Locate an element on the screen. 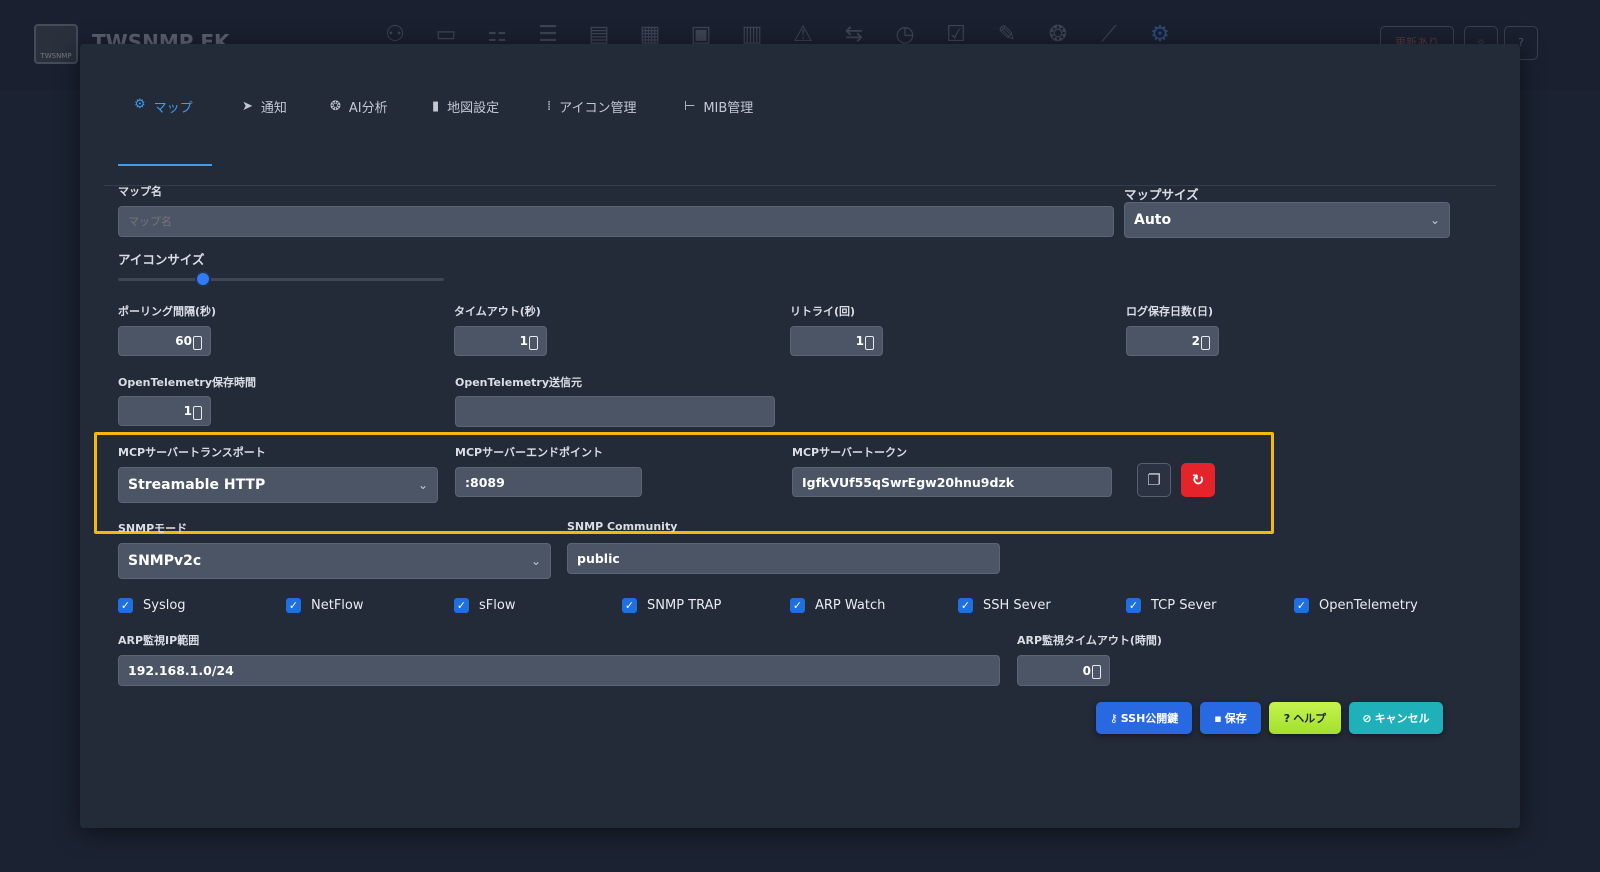 This screenshot has width=1600, height=872. ssh-key-button: ⚷ SSH公開鍵 is located at coordinates (1144, 718).